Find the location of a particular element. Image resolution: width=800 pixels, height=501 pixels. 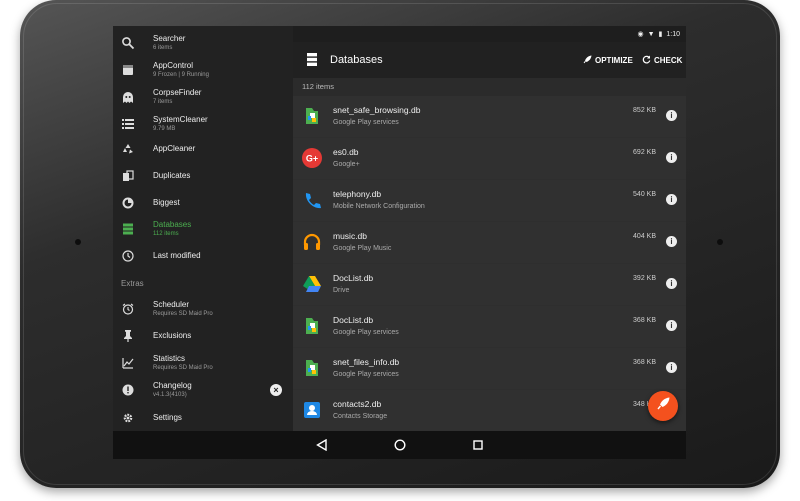

drive-icon is located at coordinates (312, 284).